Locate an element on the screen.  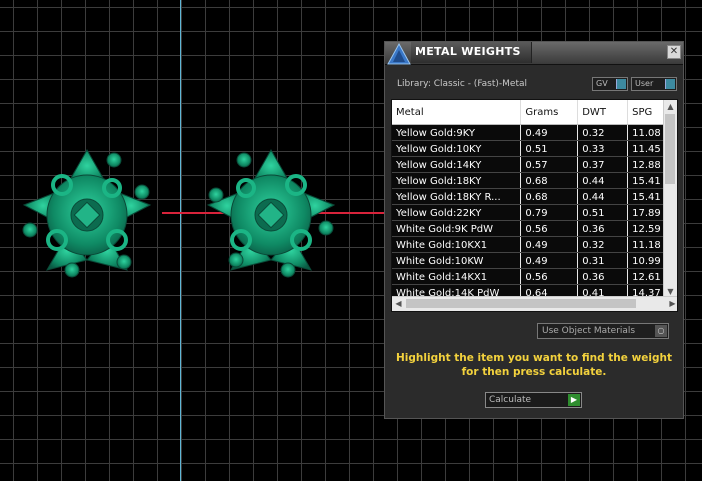
column-header-metal: Metal is located at coordinates (457, 112).